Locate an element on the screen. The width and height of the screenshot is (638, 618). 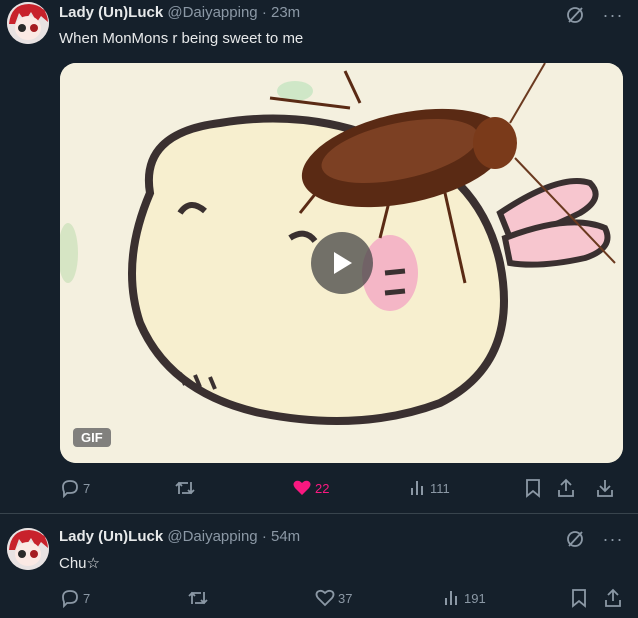
views-button: 191 is located at coordinates (464, 598).